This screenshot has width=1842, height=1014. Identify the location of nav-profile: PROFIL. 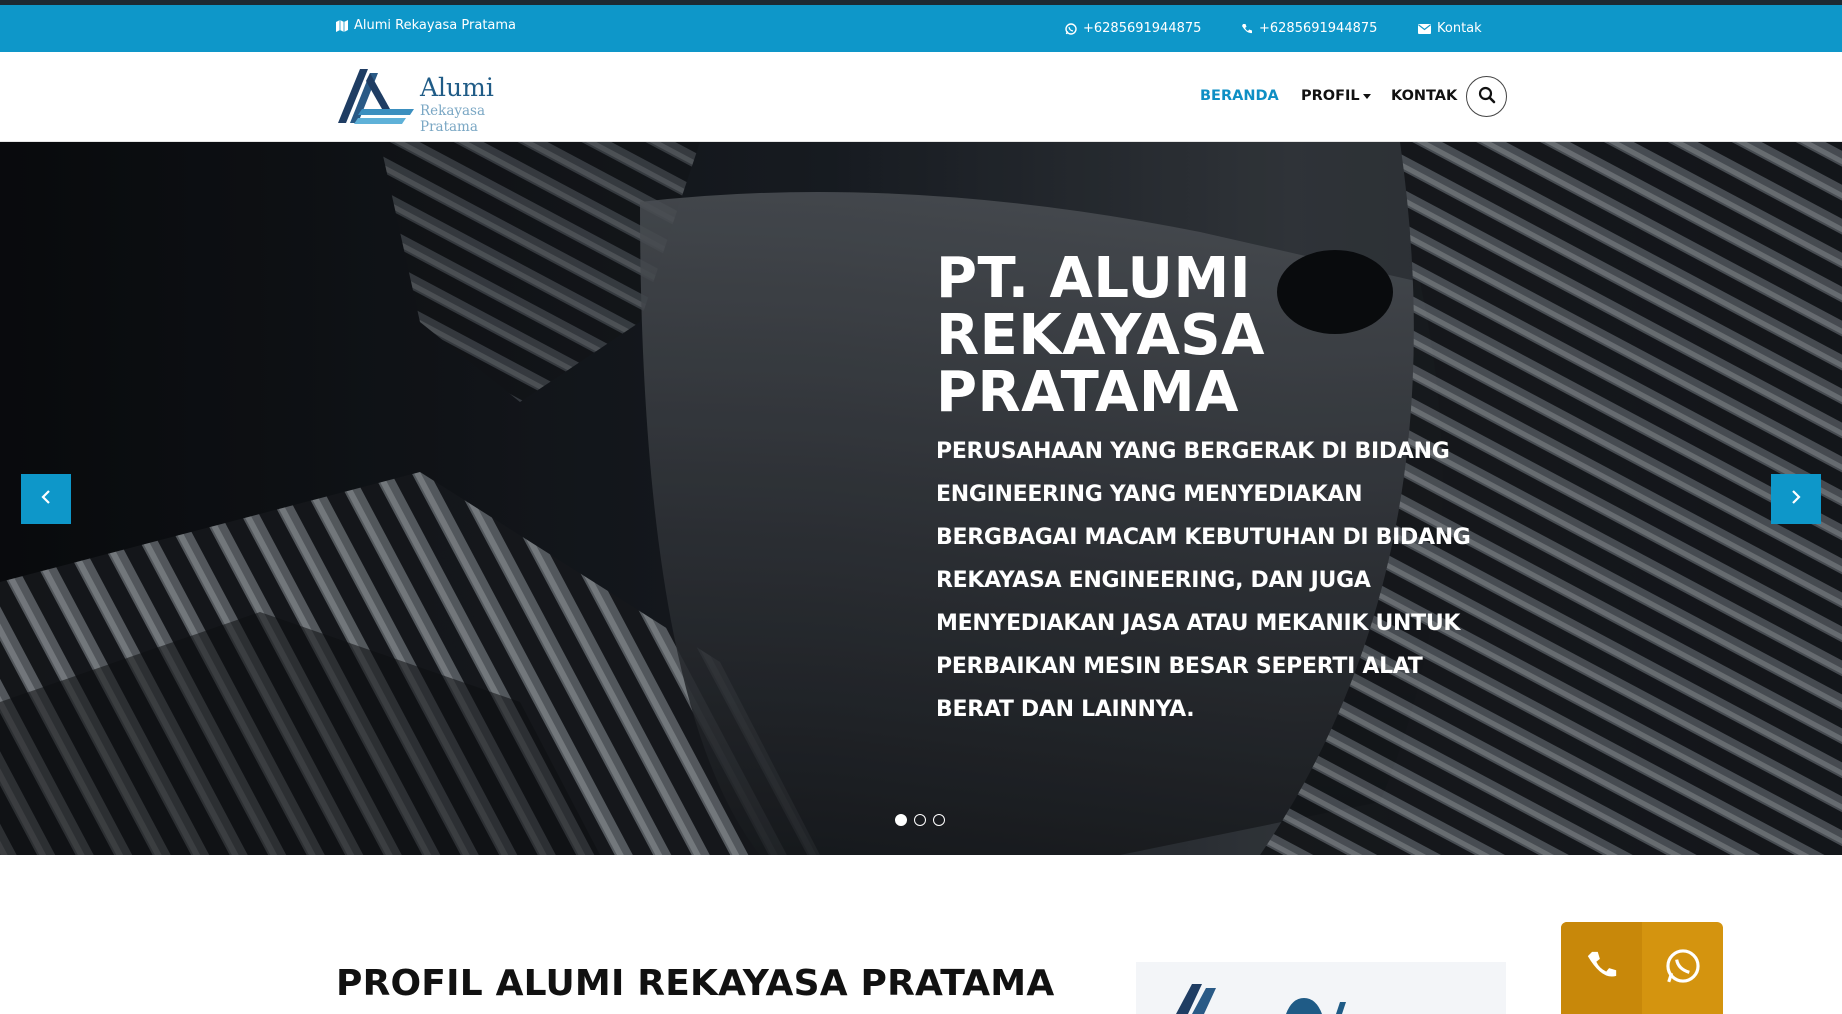
(1336, 96).